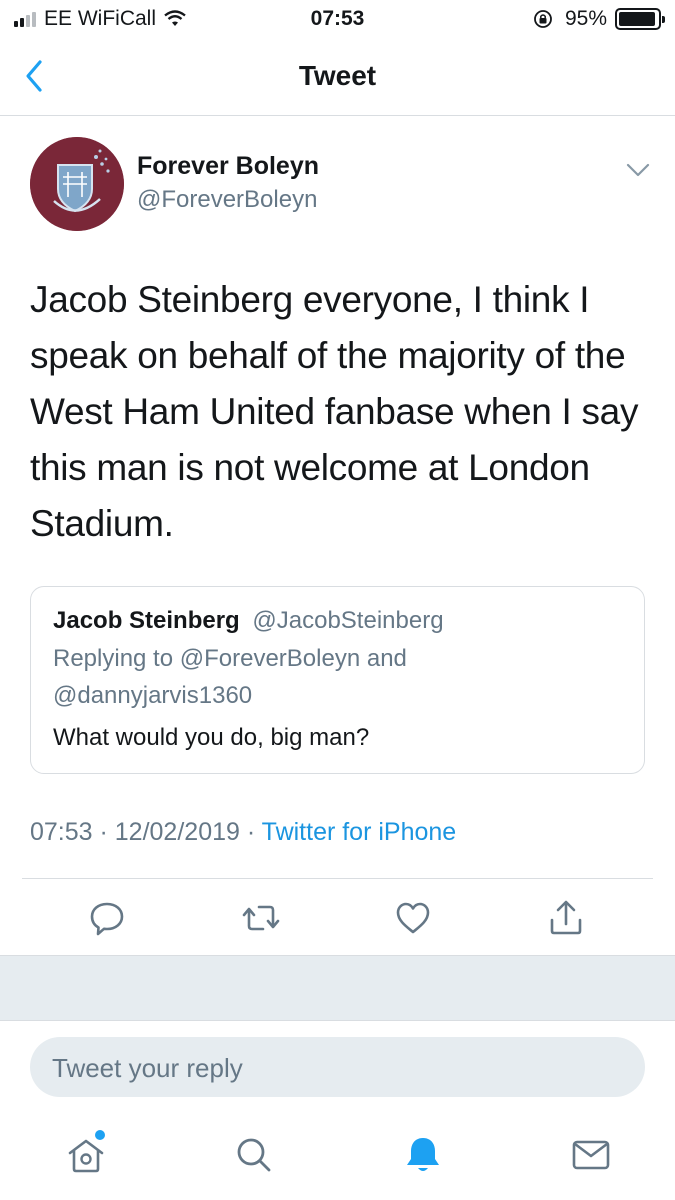  What do you see at coordinates (663, 19) in the screenshot?
I see `battery-cap` at bounding box center [663, 19].